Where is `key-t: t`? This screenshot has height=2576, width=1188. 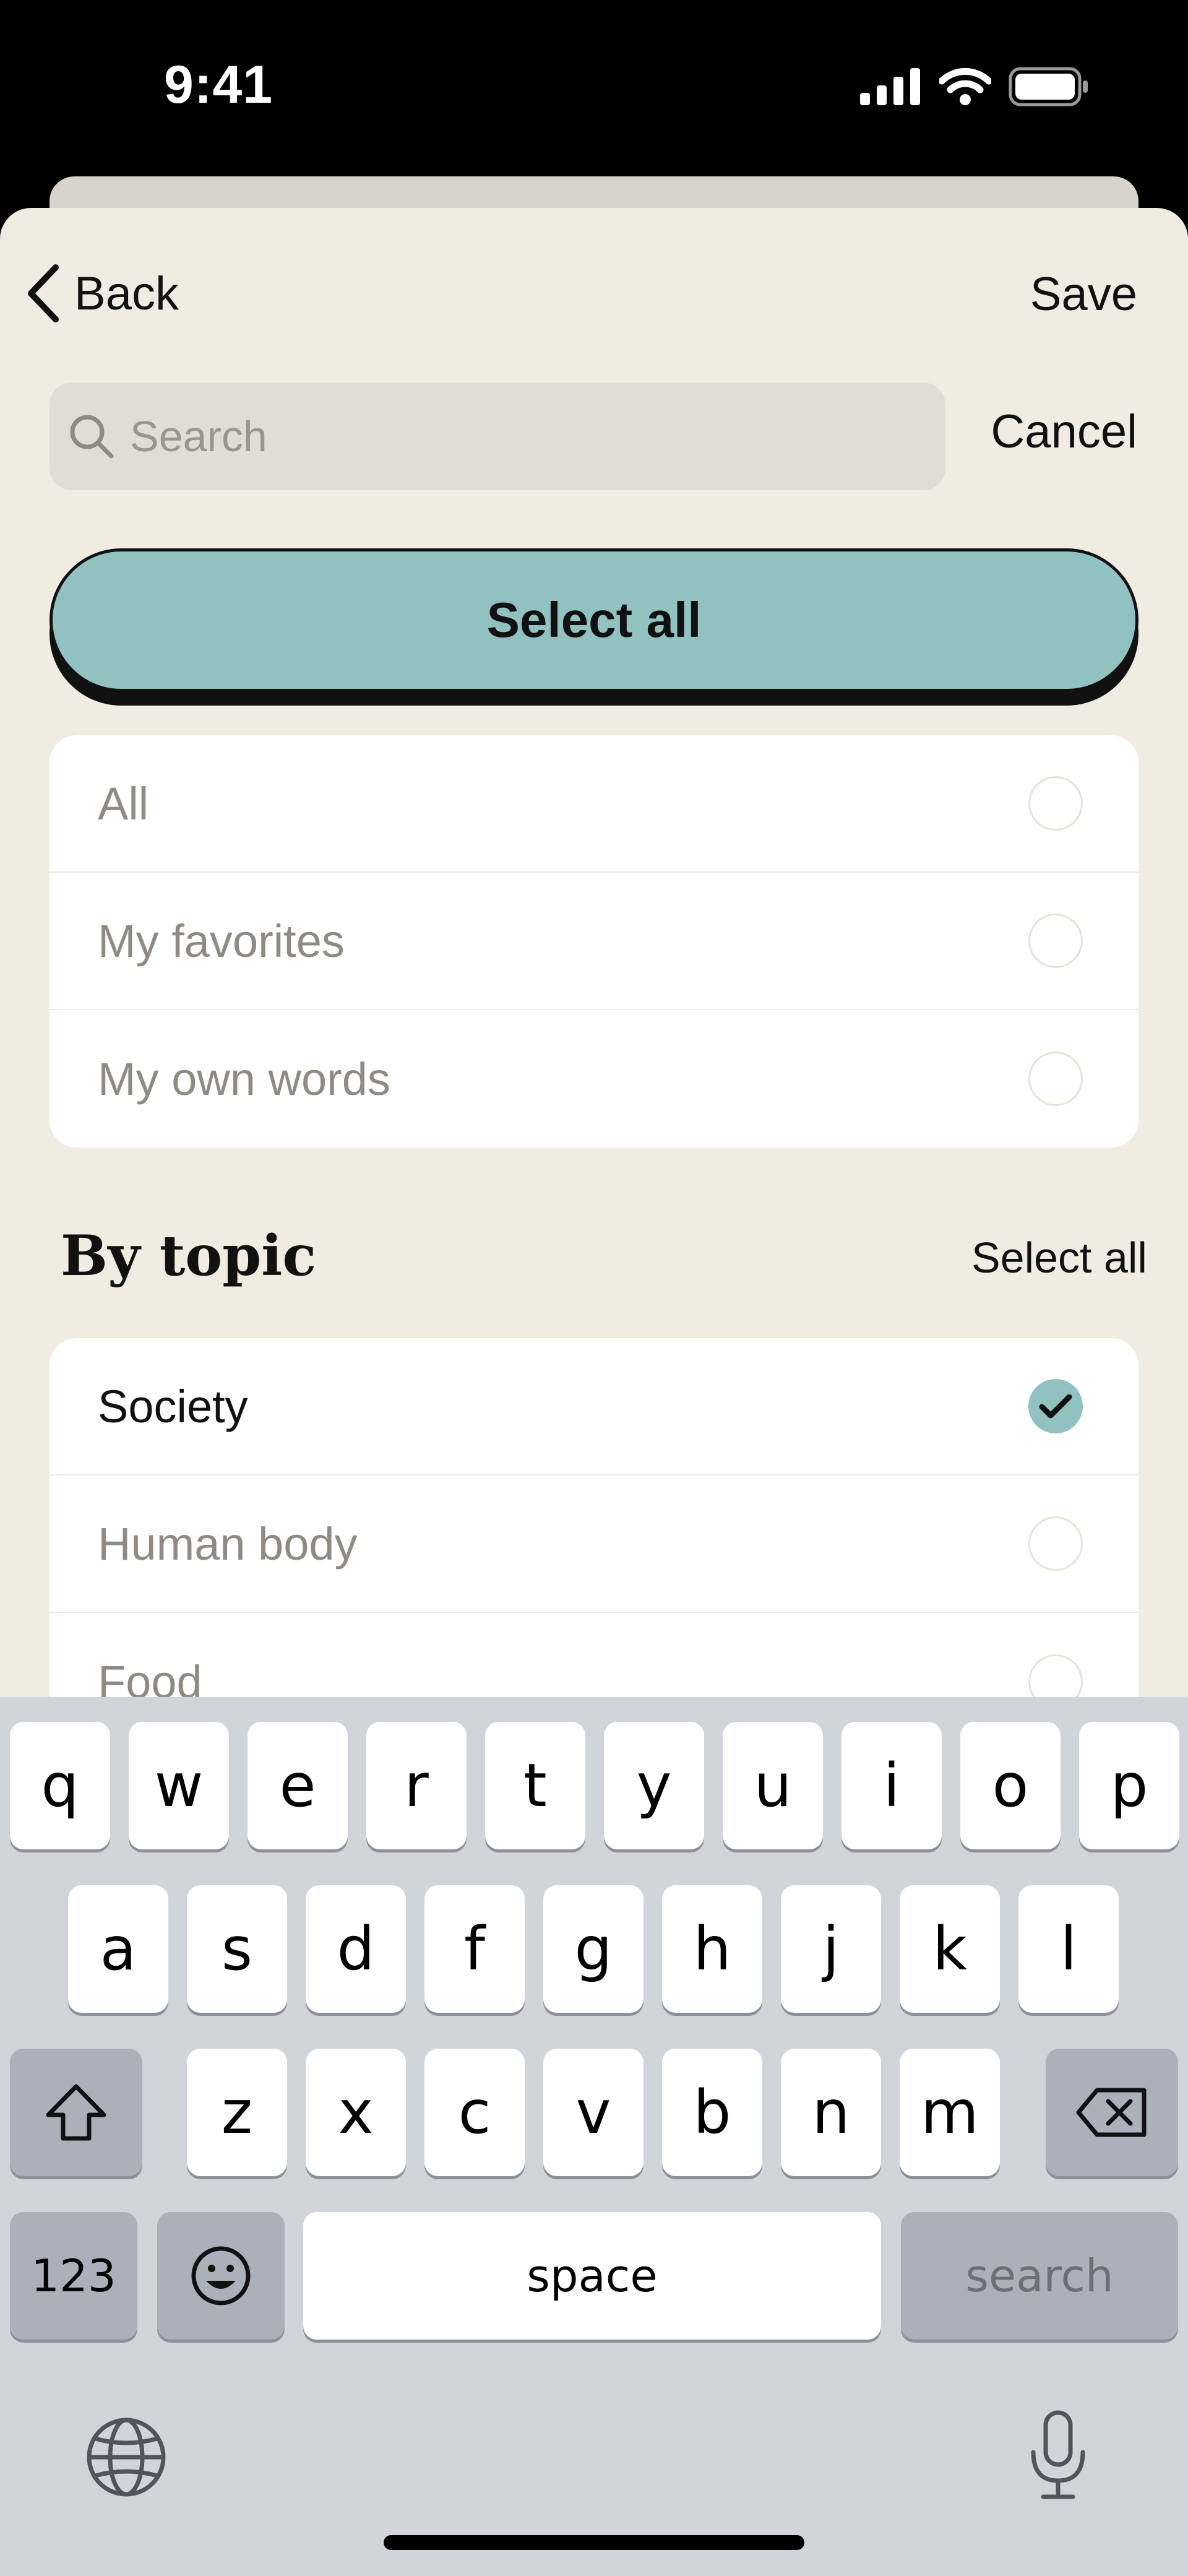 key-t: t is located at coordinates (535, 1785).